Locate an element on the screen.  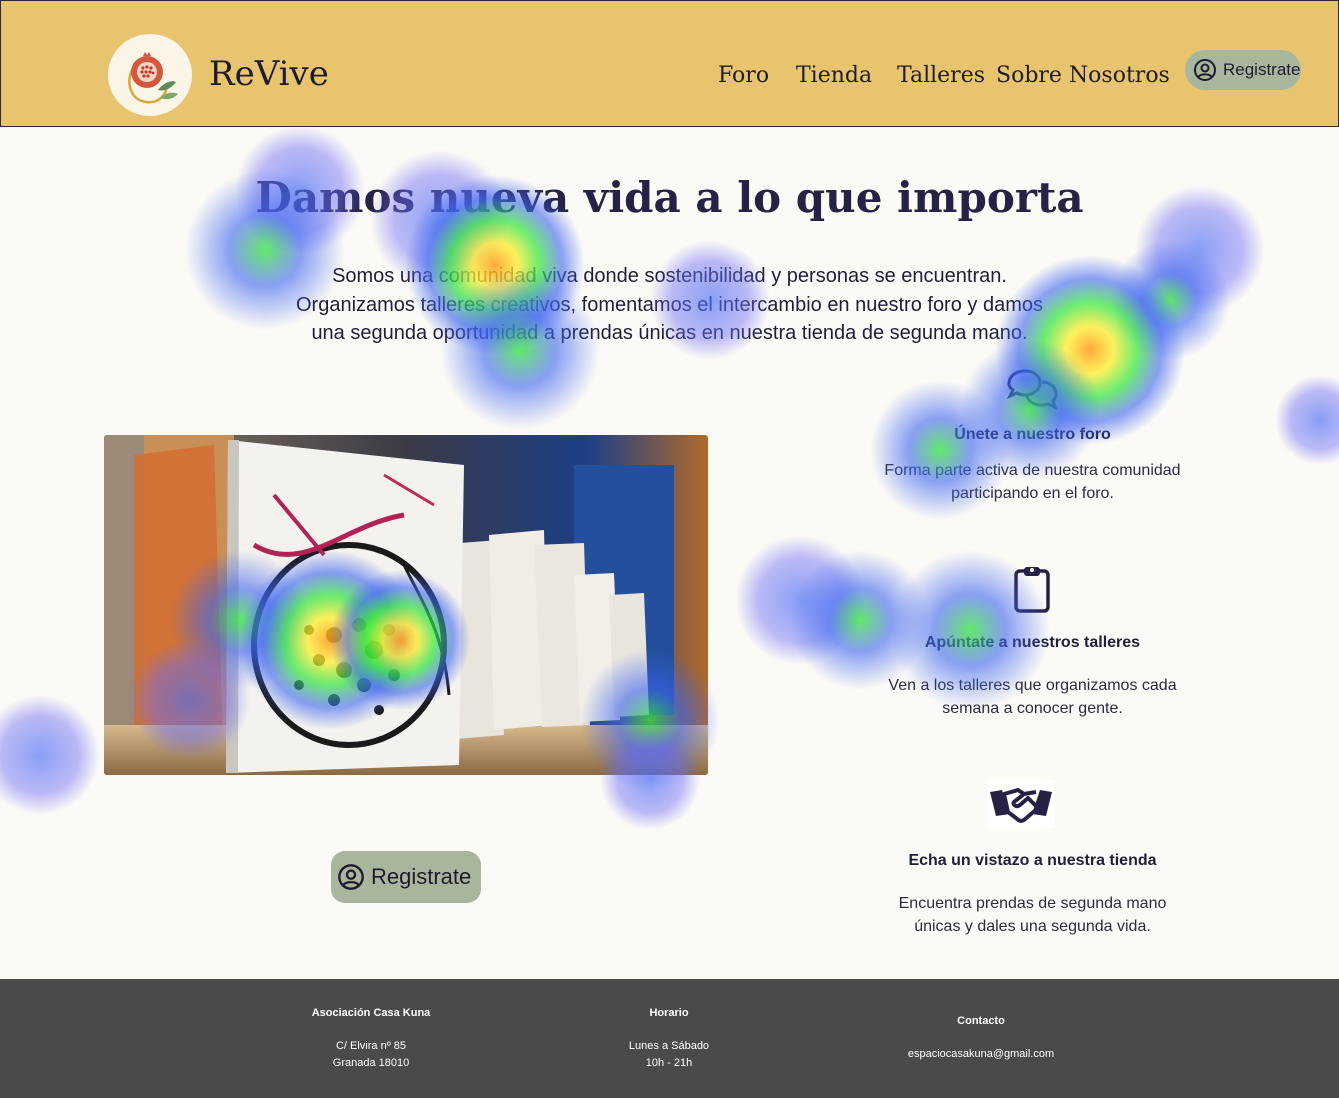
footer-org-title: Asociación Casa Kuna is located at coordinates (371, 1013).